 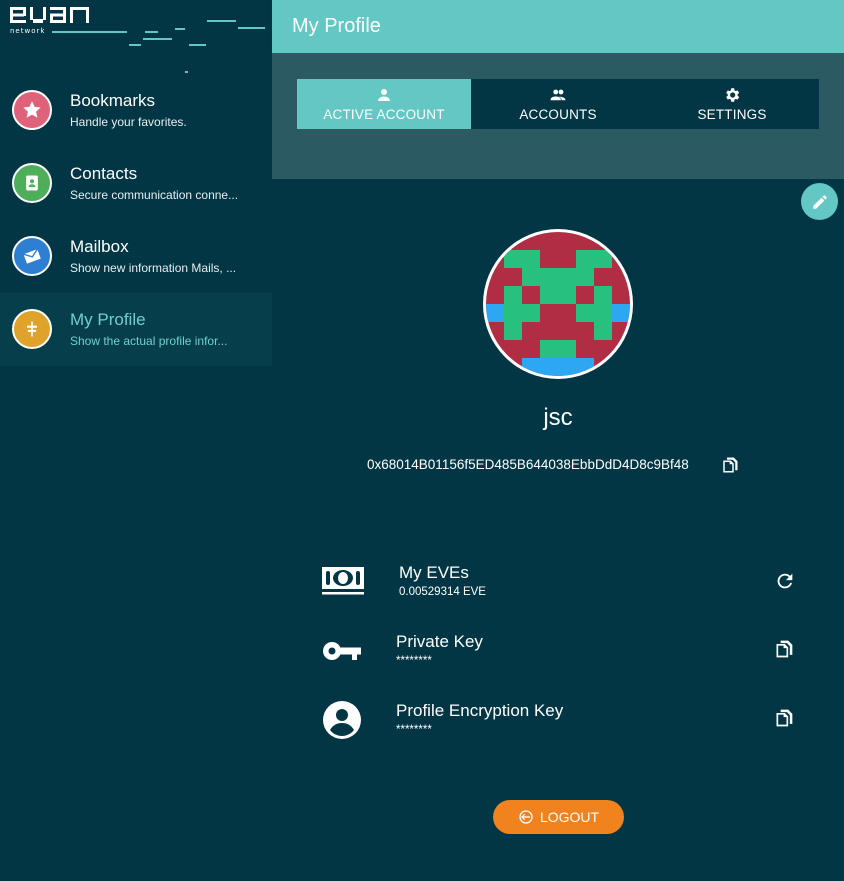 What do you see at coordinates (526, 817) in the screenshot?
I see `logout-icon` at bounding box center [526, 817].